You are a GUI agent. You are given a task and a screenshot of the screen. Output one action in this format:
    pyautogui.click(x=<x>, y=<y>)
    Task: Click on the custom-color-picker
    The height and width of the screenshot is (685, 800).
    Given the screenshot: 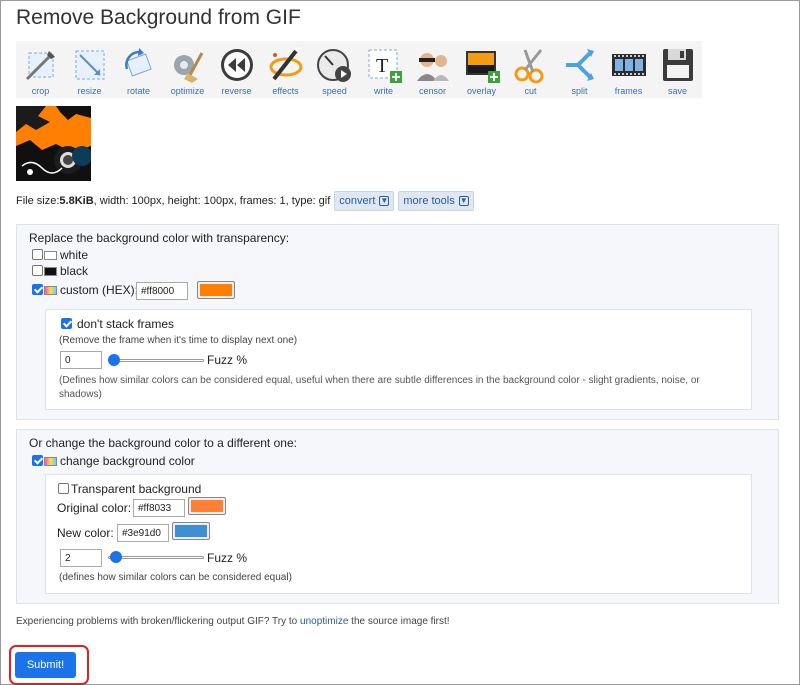 What is the action you would take?
    pyautogui.click(x=216, y=290)
    